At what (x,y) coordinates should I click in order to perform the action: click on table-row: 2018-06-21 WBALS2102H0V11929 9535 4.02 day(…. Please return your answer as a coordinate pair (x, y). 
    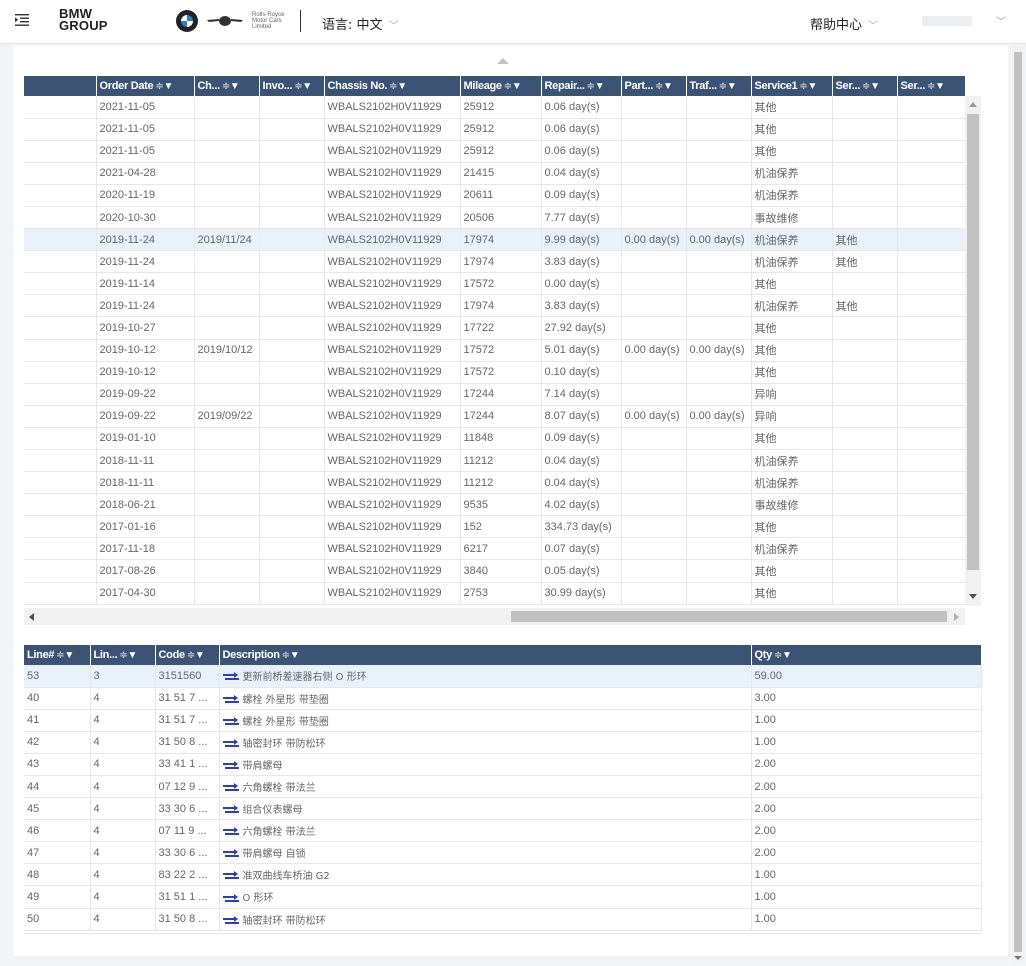
    Looking at the image, I should click on (495, 505).